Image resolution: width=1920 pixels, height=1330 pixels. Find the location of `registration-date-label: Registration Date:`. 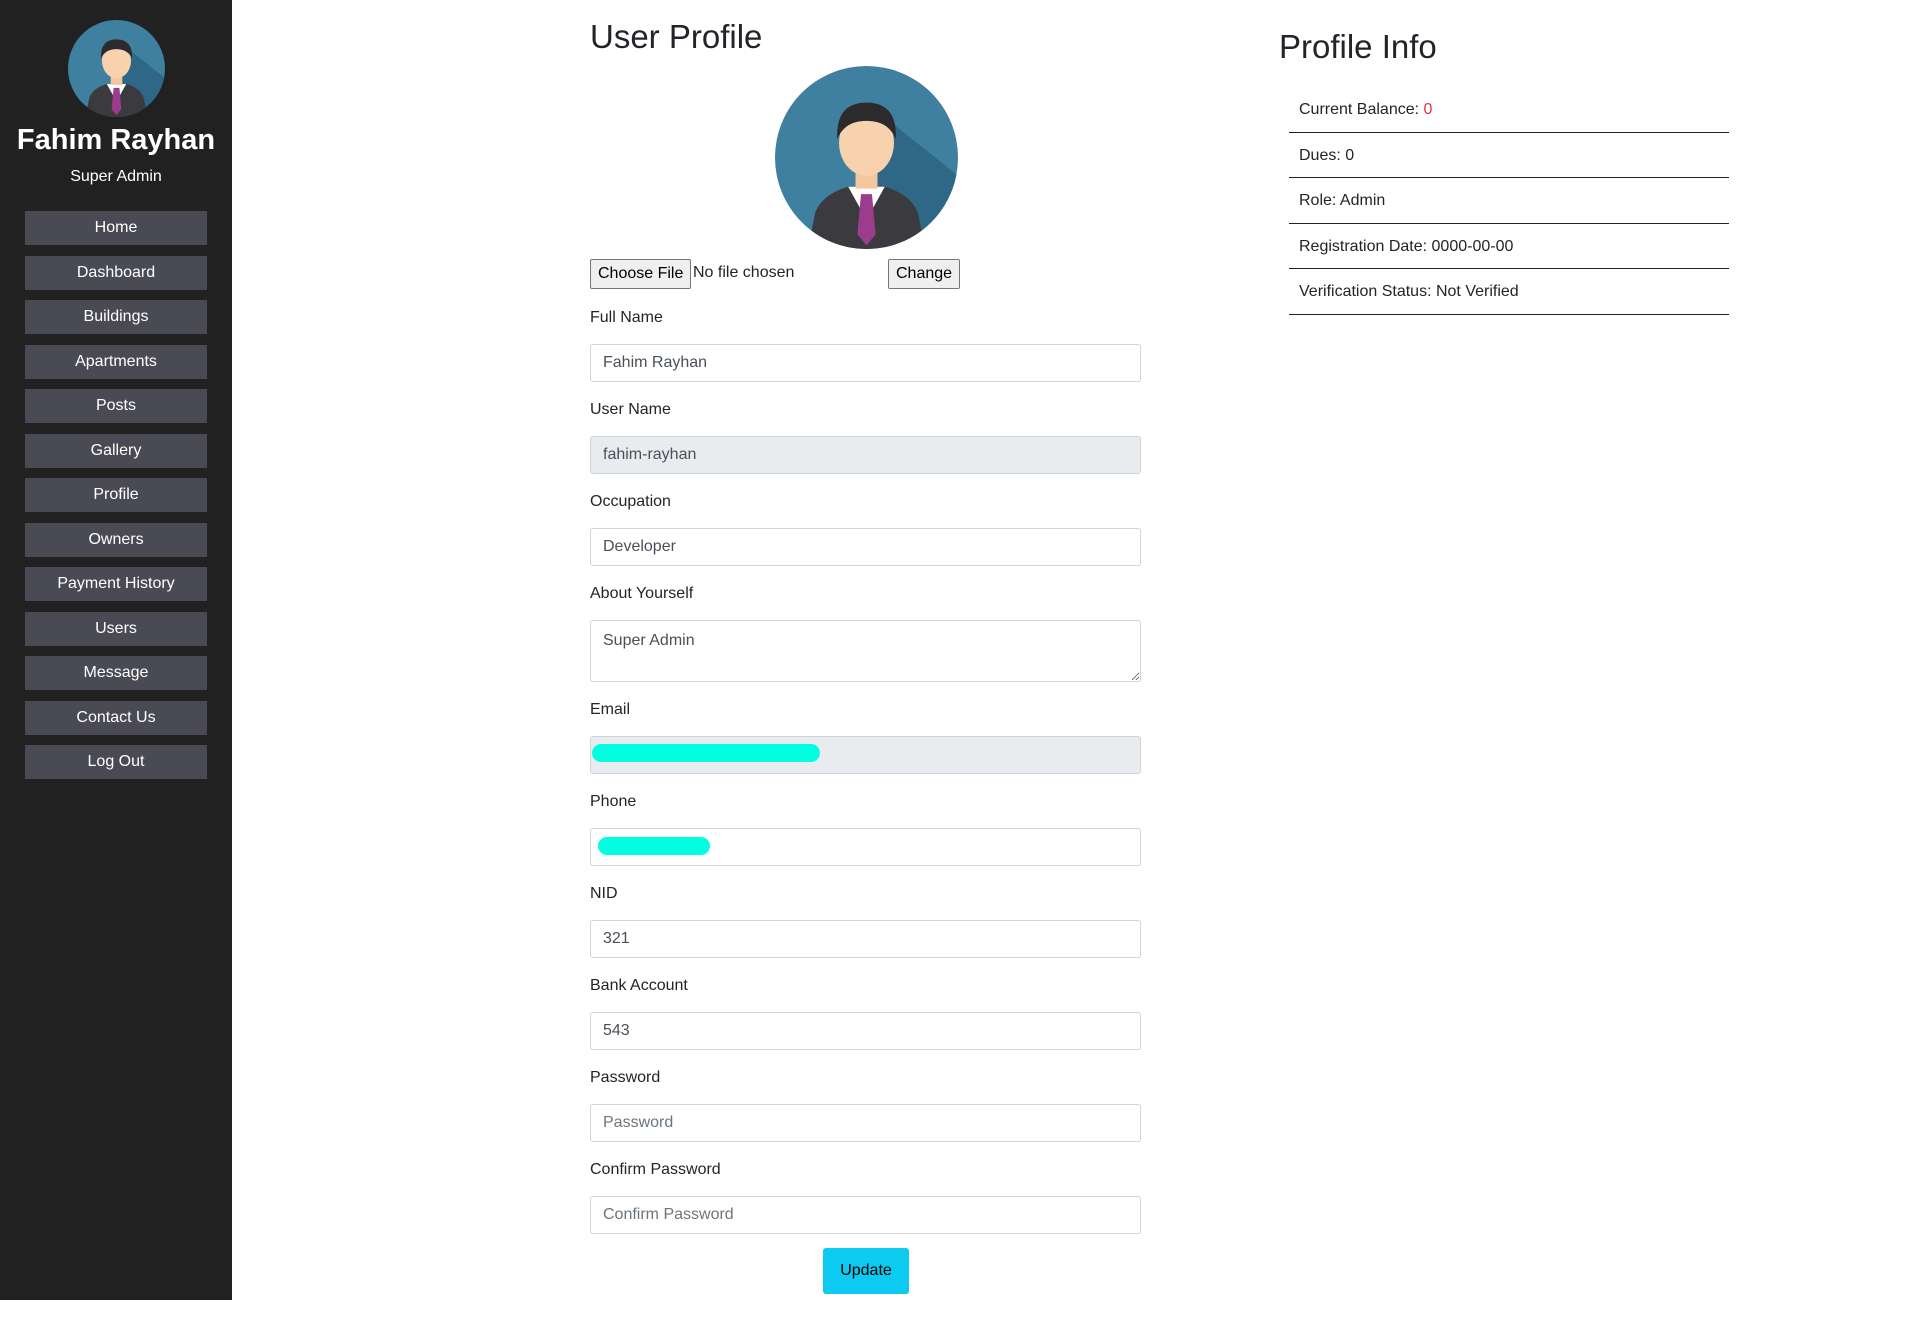

registration-date-label: Registration Date: is located at coordinates (1365, 246).